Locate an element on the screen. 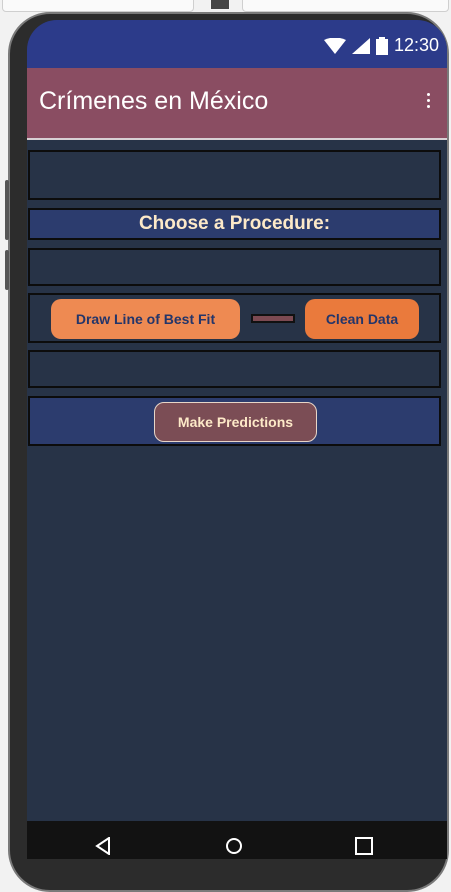 This screenshot has width=451, height=892. android-nav-bar is located at coordinates (237, 840).